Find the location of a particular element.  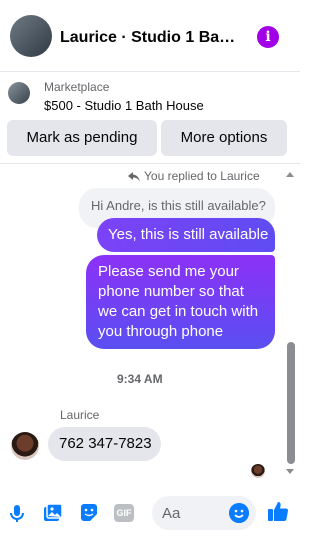

composer-bar: GIF is located at coordinates (150, 514).